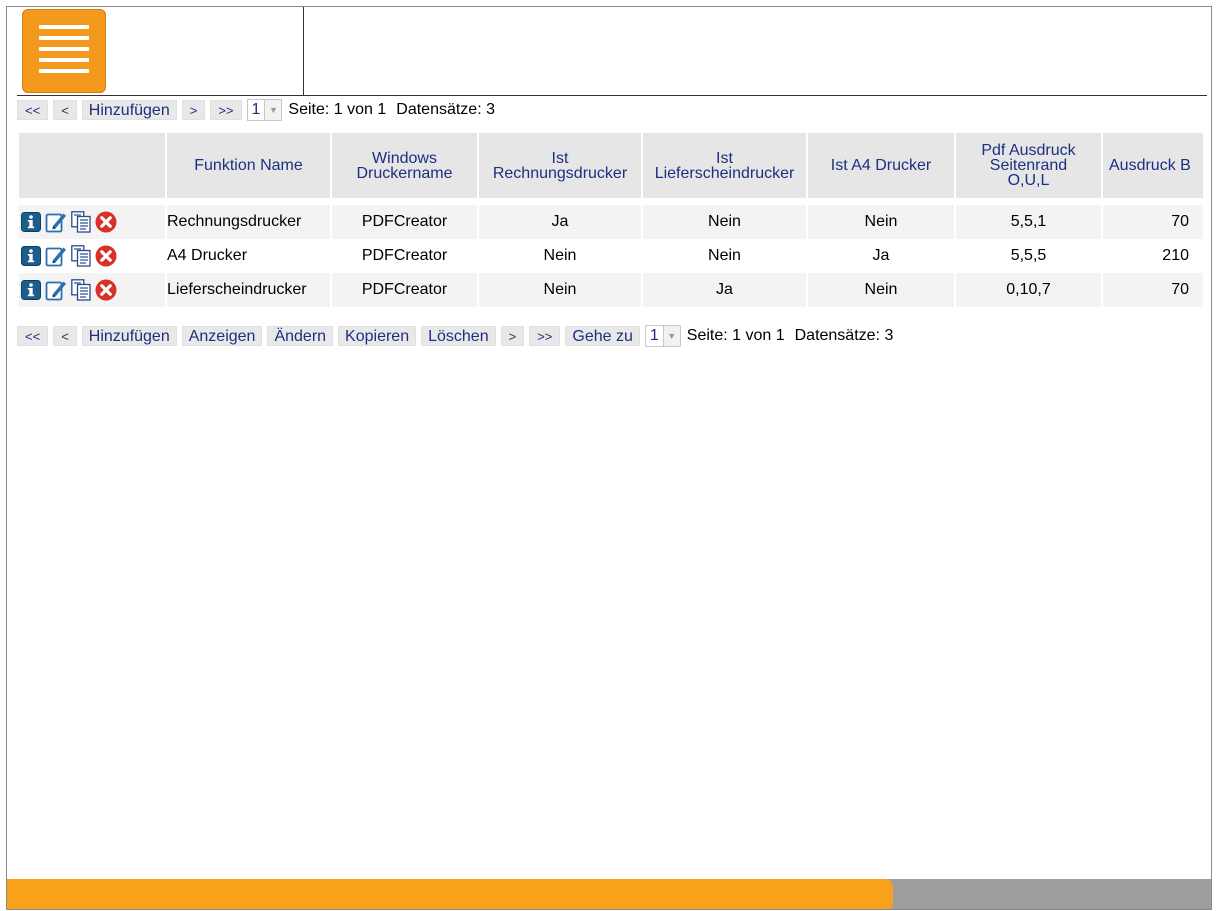 The width and height of the screenshot is (1218, 911). What do you see at coordinates (248, 222) in the screenshot?
I see `cell-funktion-name: Rechnungsdrucker` at bounding box center [248, 222].